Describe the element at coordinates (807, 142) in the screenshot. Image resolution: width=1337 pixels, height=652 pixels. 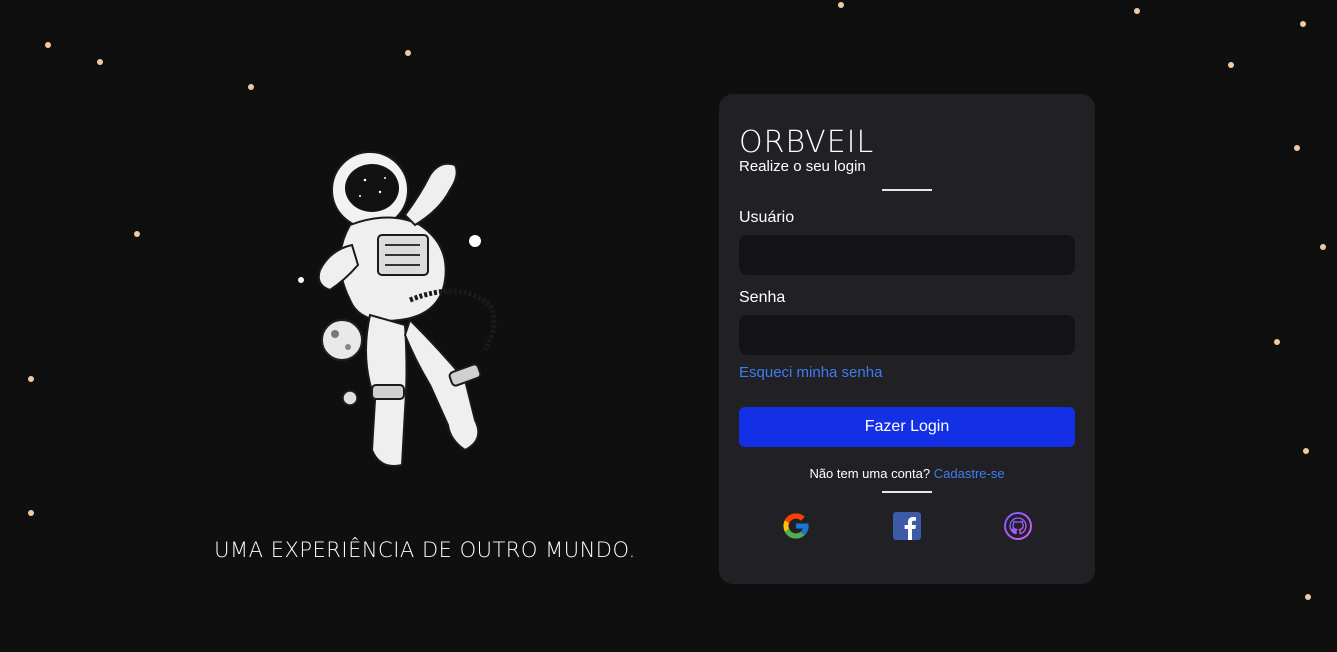
I see `brand-logo: ORBVEIL` at that location.